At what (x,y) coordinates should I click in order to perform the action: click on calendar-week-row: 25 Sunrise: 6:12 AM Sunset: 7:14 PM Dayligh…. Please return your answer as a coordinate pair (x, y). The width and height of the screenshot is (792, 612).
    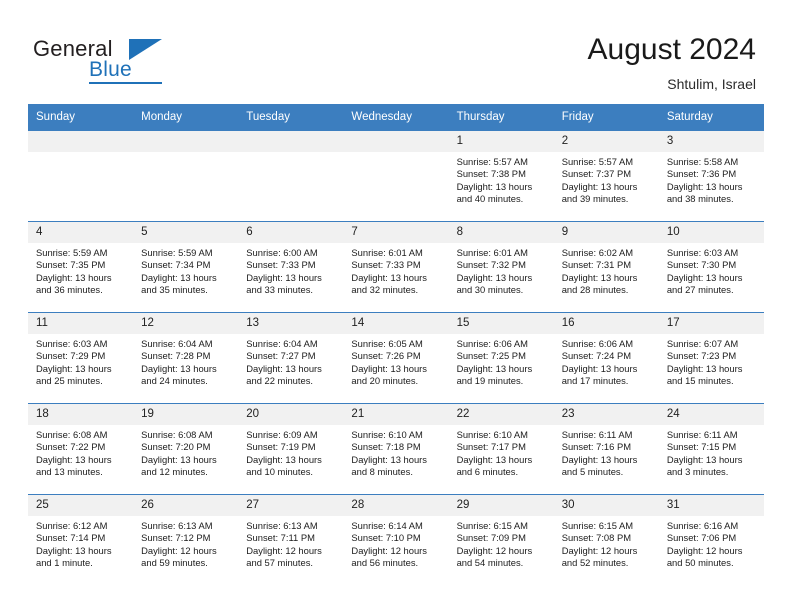
    Looking at the image, I should click on (396, 539).